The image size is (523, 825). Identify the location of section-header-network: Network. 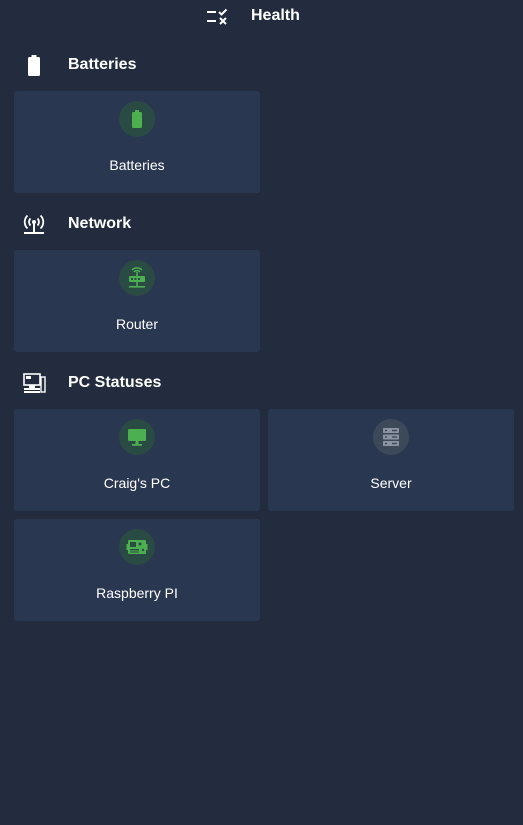
(261, 224).